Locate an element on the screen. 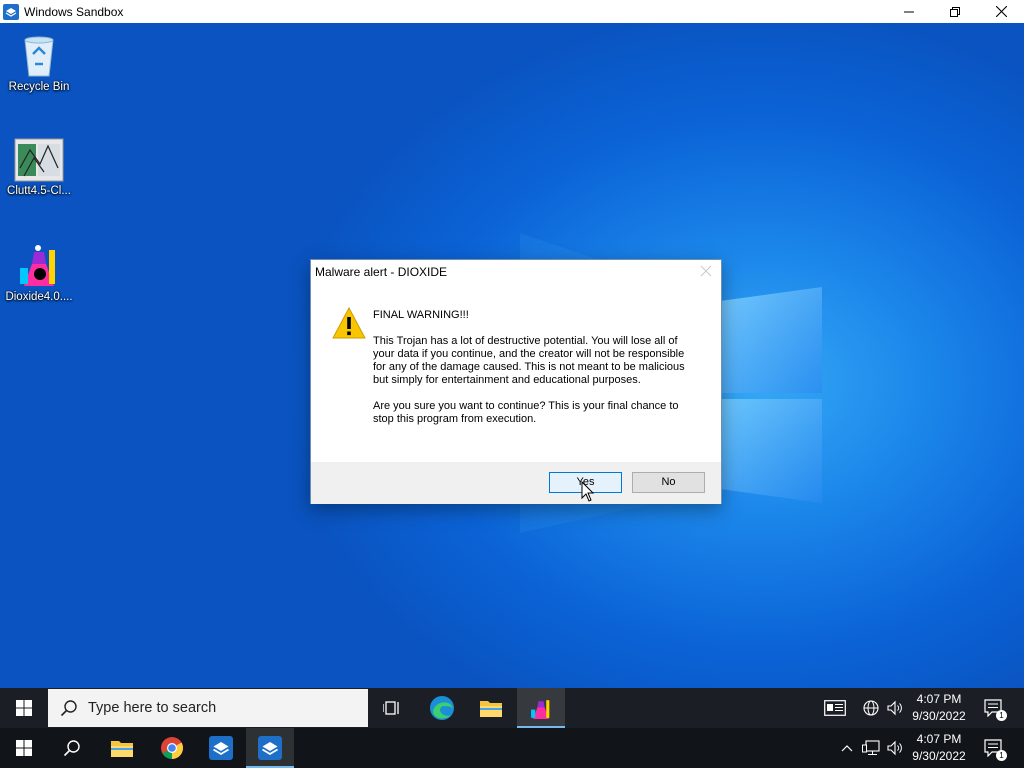  search-box: Type here to search is located at coordinates (208, 708).